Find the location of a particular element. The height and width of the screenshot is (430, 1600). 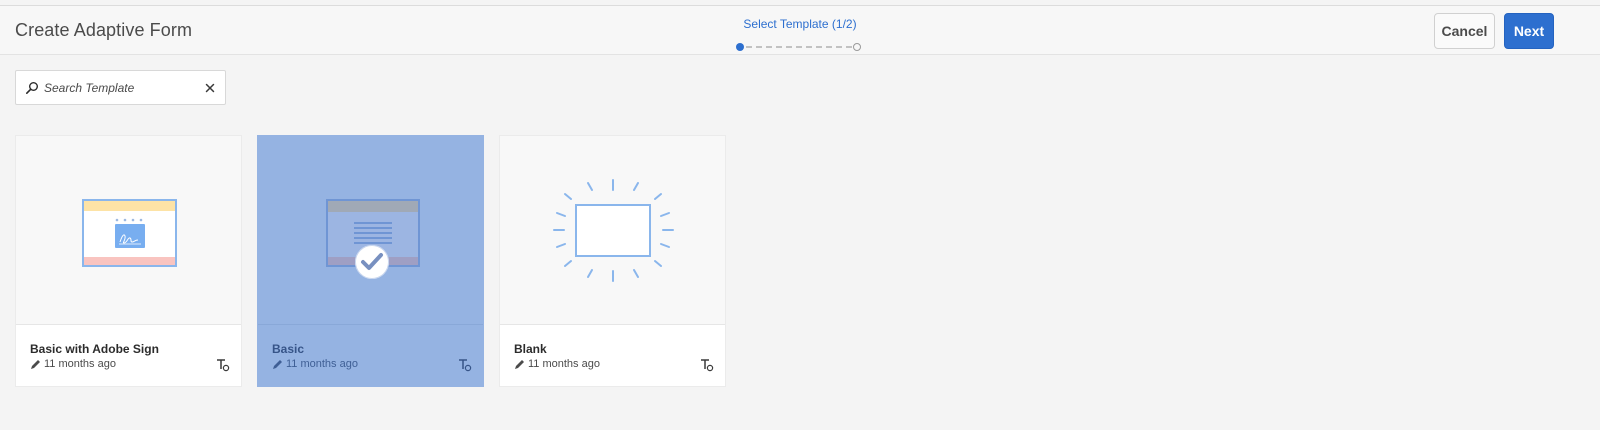

wizard-step-connector is located at coordinates (799, 47).